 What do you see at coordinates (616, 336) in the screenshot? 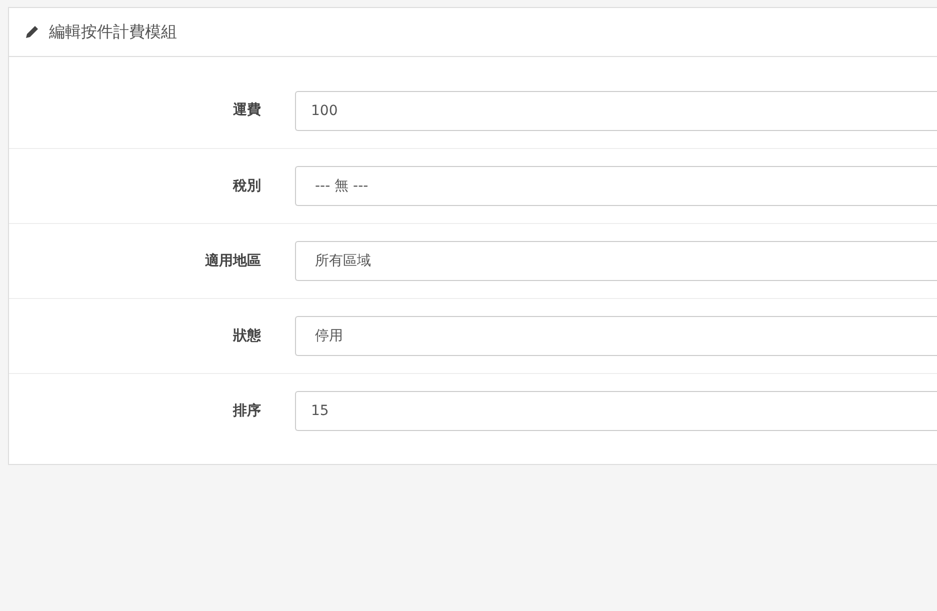
I see `select-field: 停用` at bounding box center [616, 336].